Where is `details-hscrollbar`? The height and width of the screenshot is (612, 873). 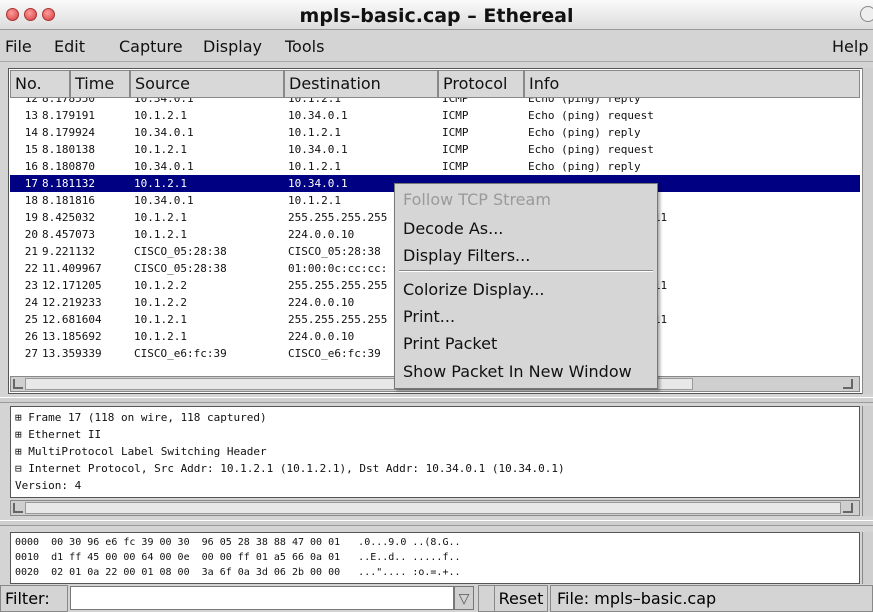
details-hscrollbar is located at coordinates (435, 508).